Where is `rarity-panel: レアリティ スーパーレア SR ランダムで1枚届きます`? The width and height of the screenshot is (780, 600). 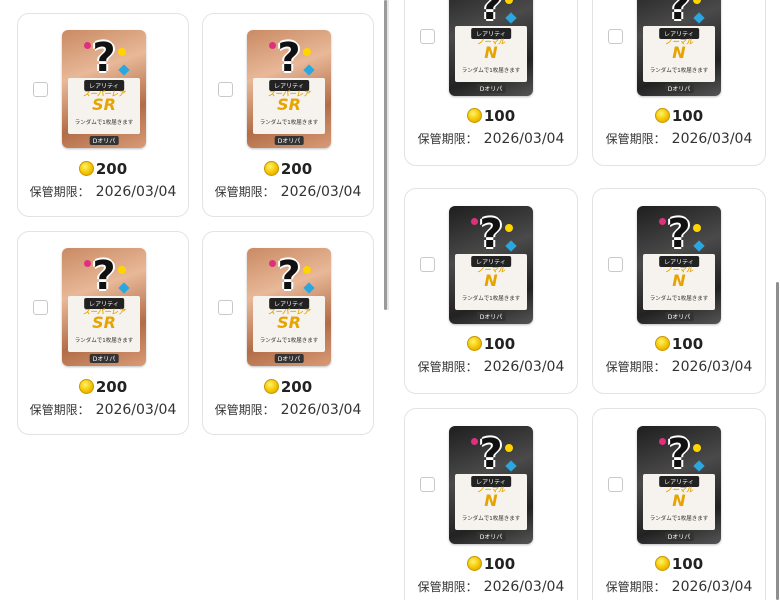
rarity-panel: レアリティ スーパーレア SR ランダムで1枚届きます is located at coordinates (289, 106).